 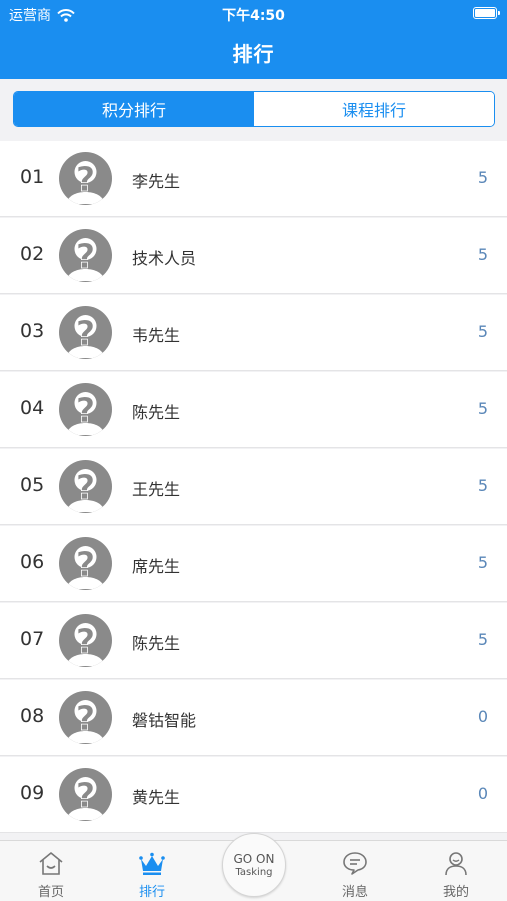 What do you see at coordinates (51, 863) in the screenshot?
I see `home-icon` at bounding box center [51, 863].